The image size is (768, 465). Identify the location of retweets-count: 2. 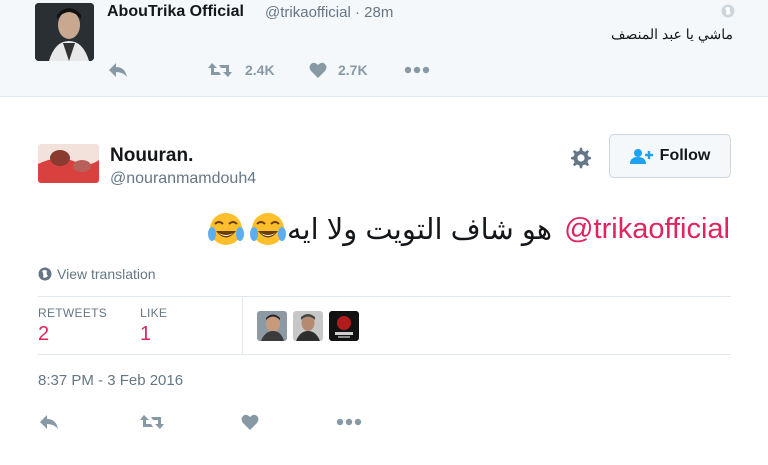
(43, 334).